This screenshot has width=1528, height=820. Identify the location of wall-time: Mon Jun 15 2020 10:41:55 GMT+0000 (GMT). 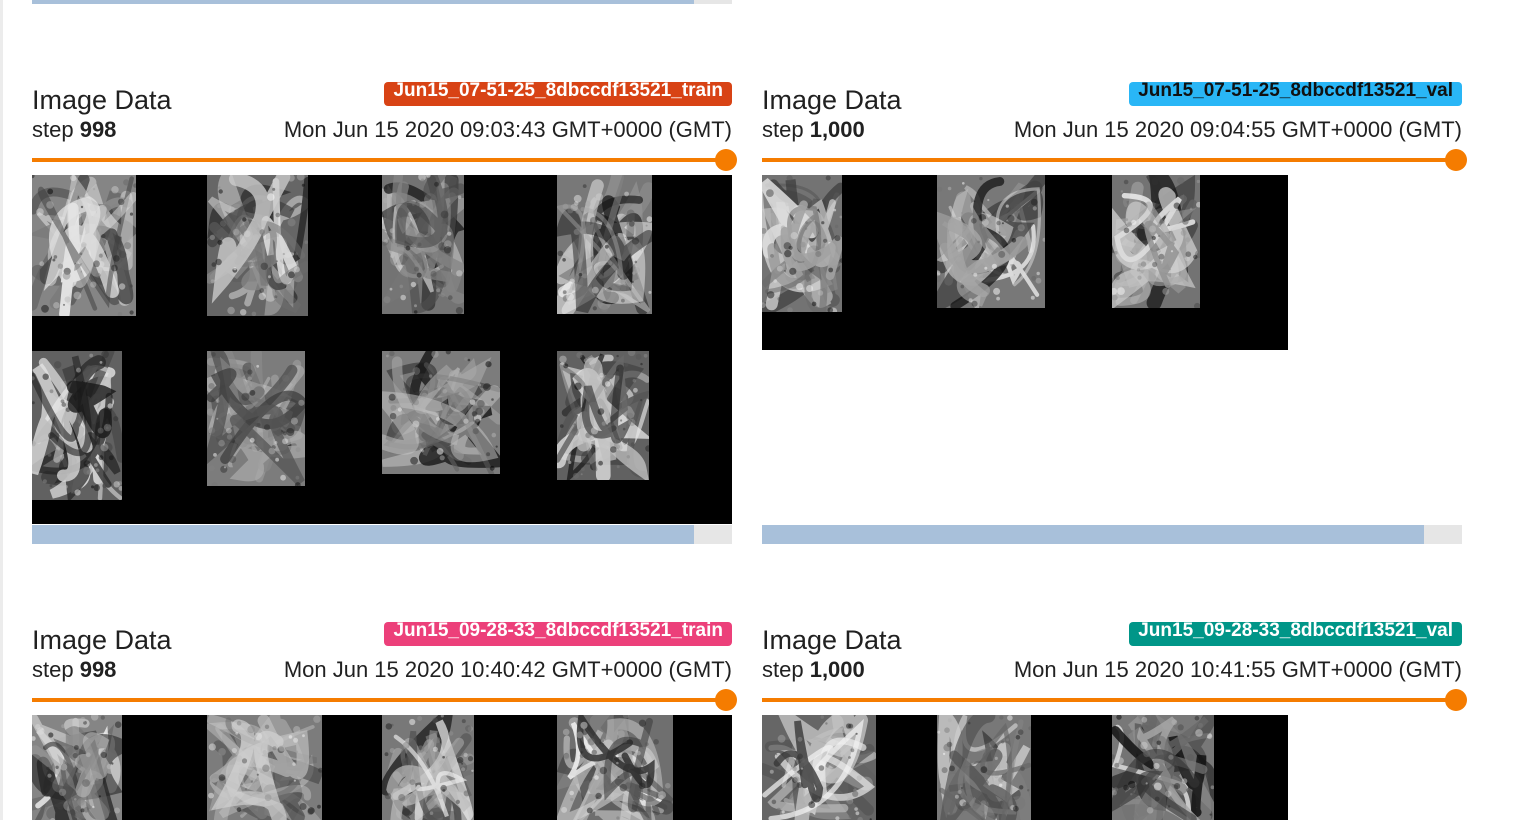
(1237, 669).